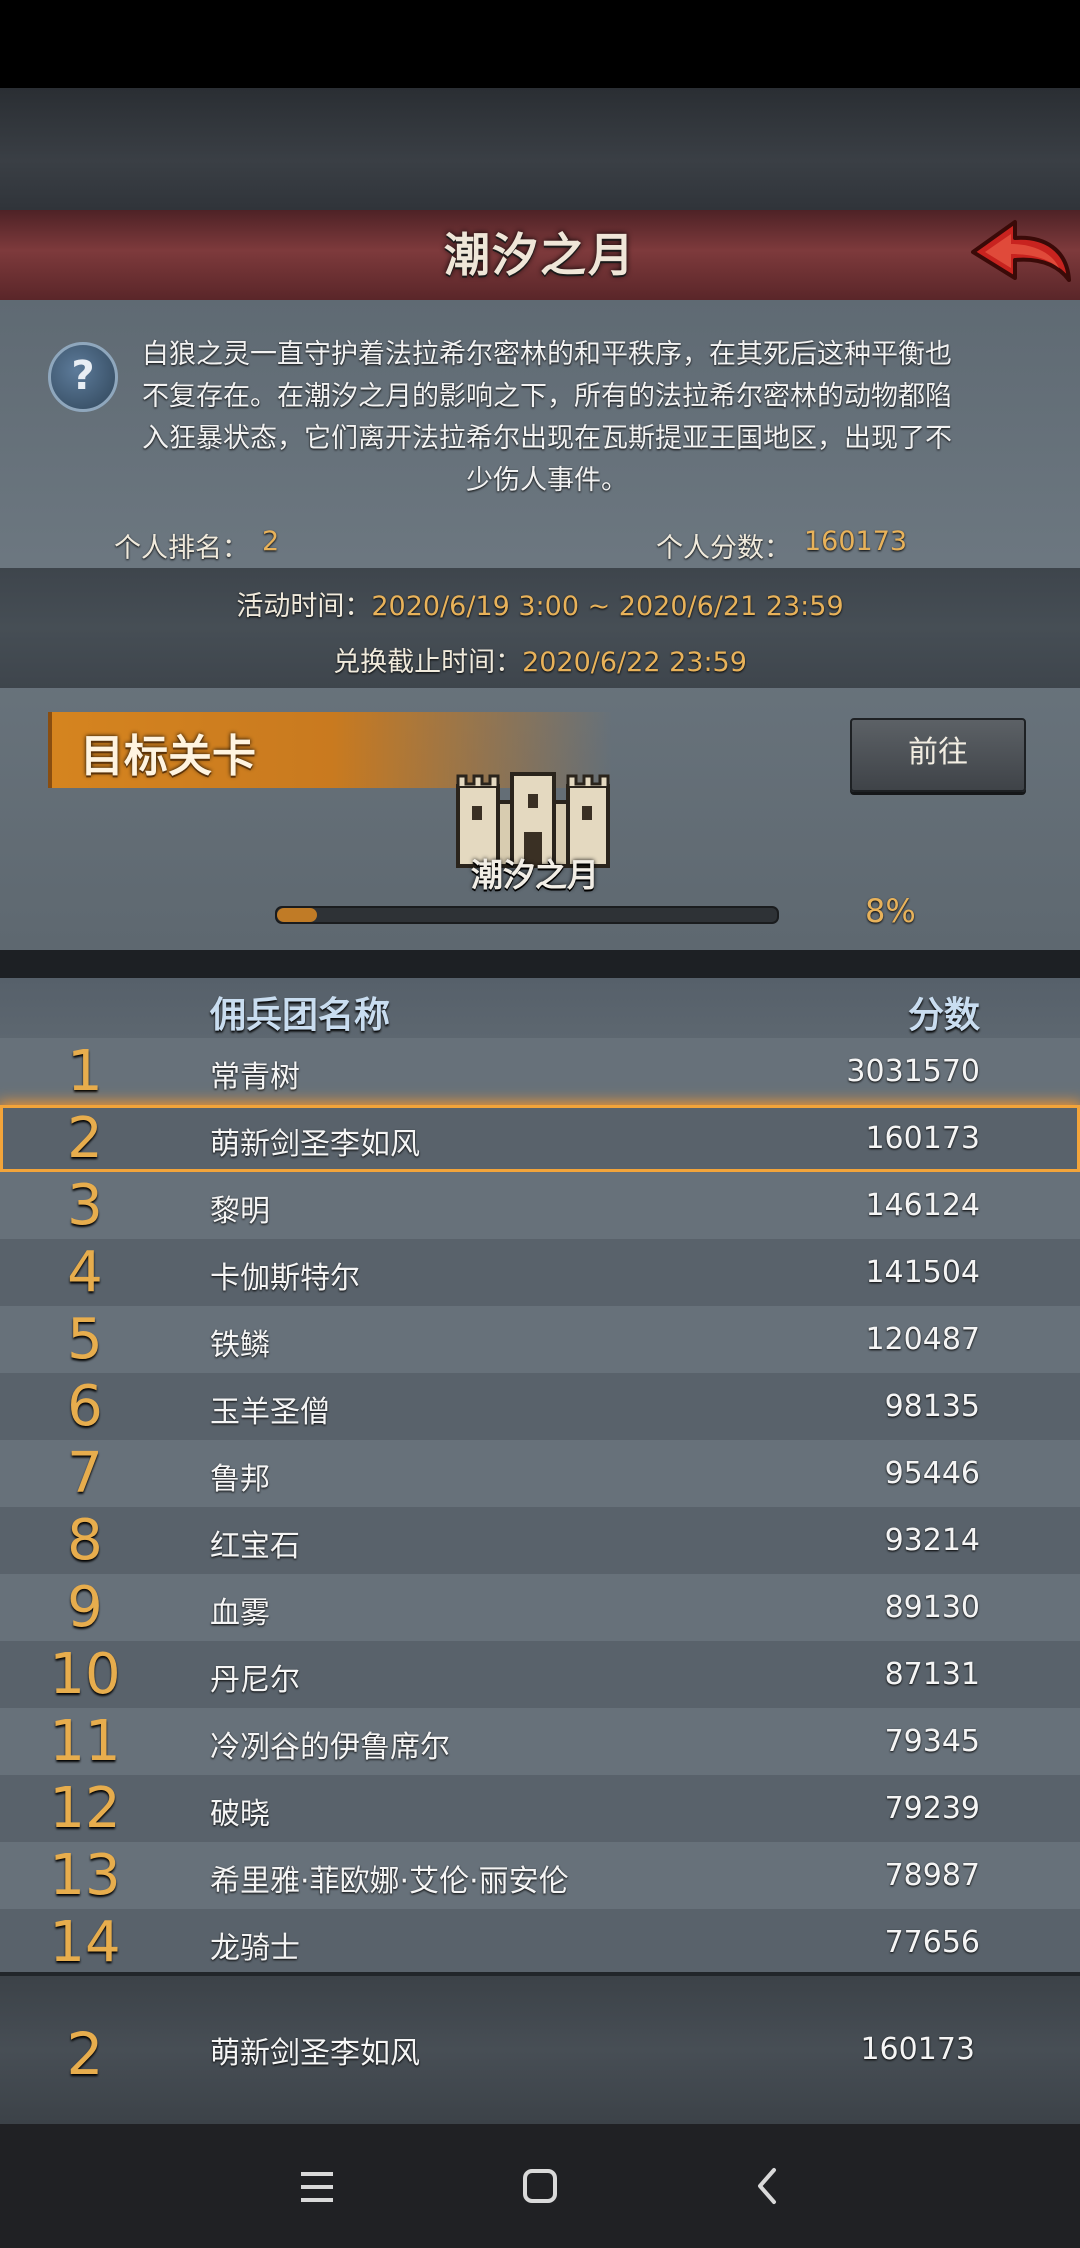 Image resolution: width=1080 pixels, height=2248 pixels. Describe the element at coordinates (938, 755) in the screenshot. I see `go-button: 前往` at that location.